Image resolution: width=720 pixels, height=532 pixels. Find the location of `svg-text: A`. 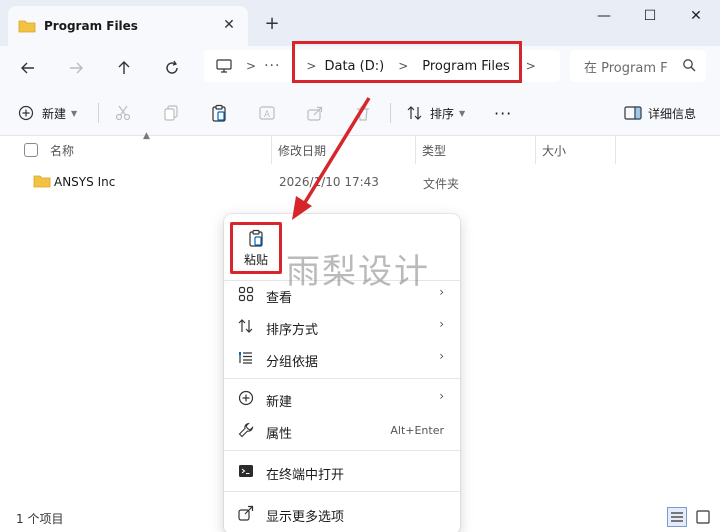

svg-text: A is located at coordinates (267, 115).